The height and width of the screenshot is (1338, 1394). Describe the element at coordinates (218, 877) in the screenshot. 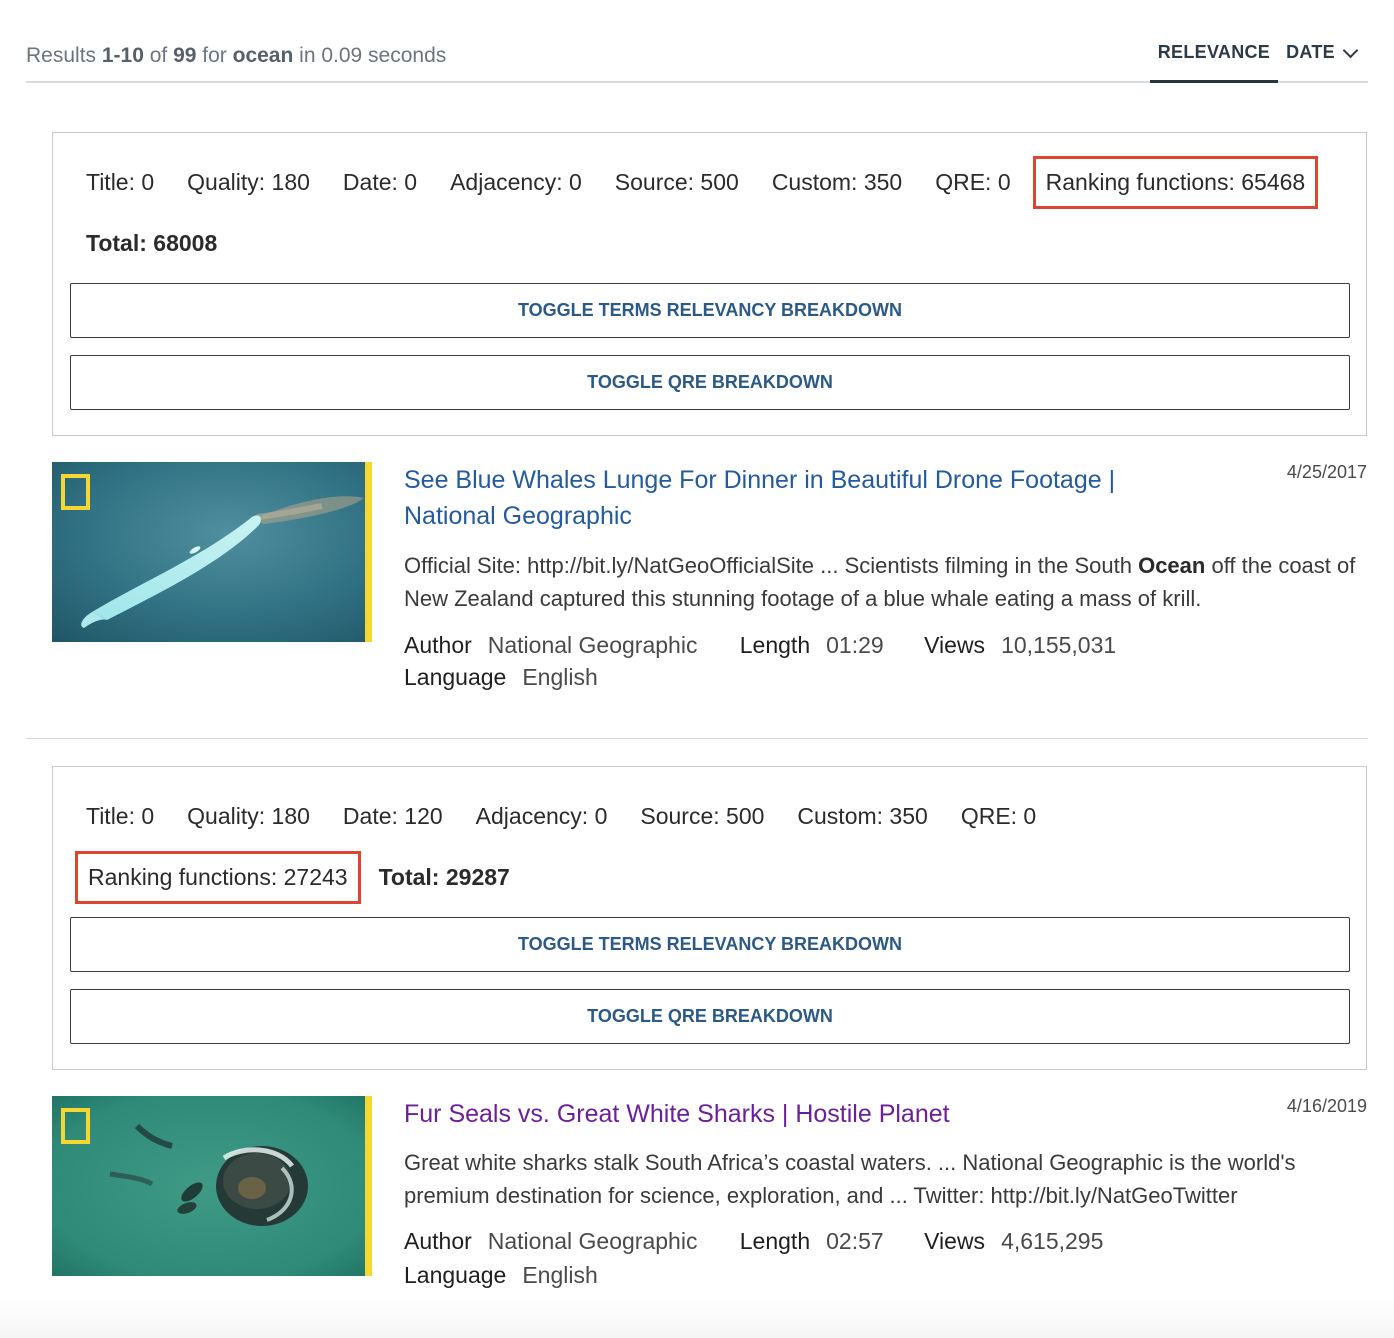

I see `score-ranking-functions: Ranking functions: 27243` at that location.